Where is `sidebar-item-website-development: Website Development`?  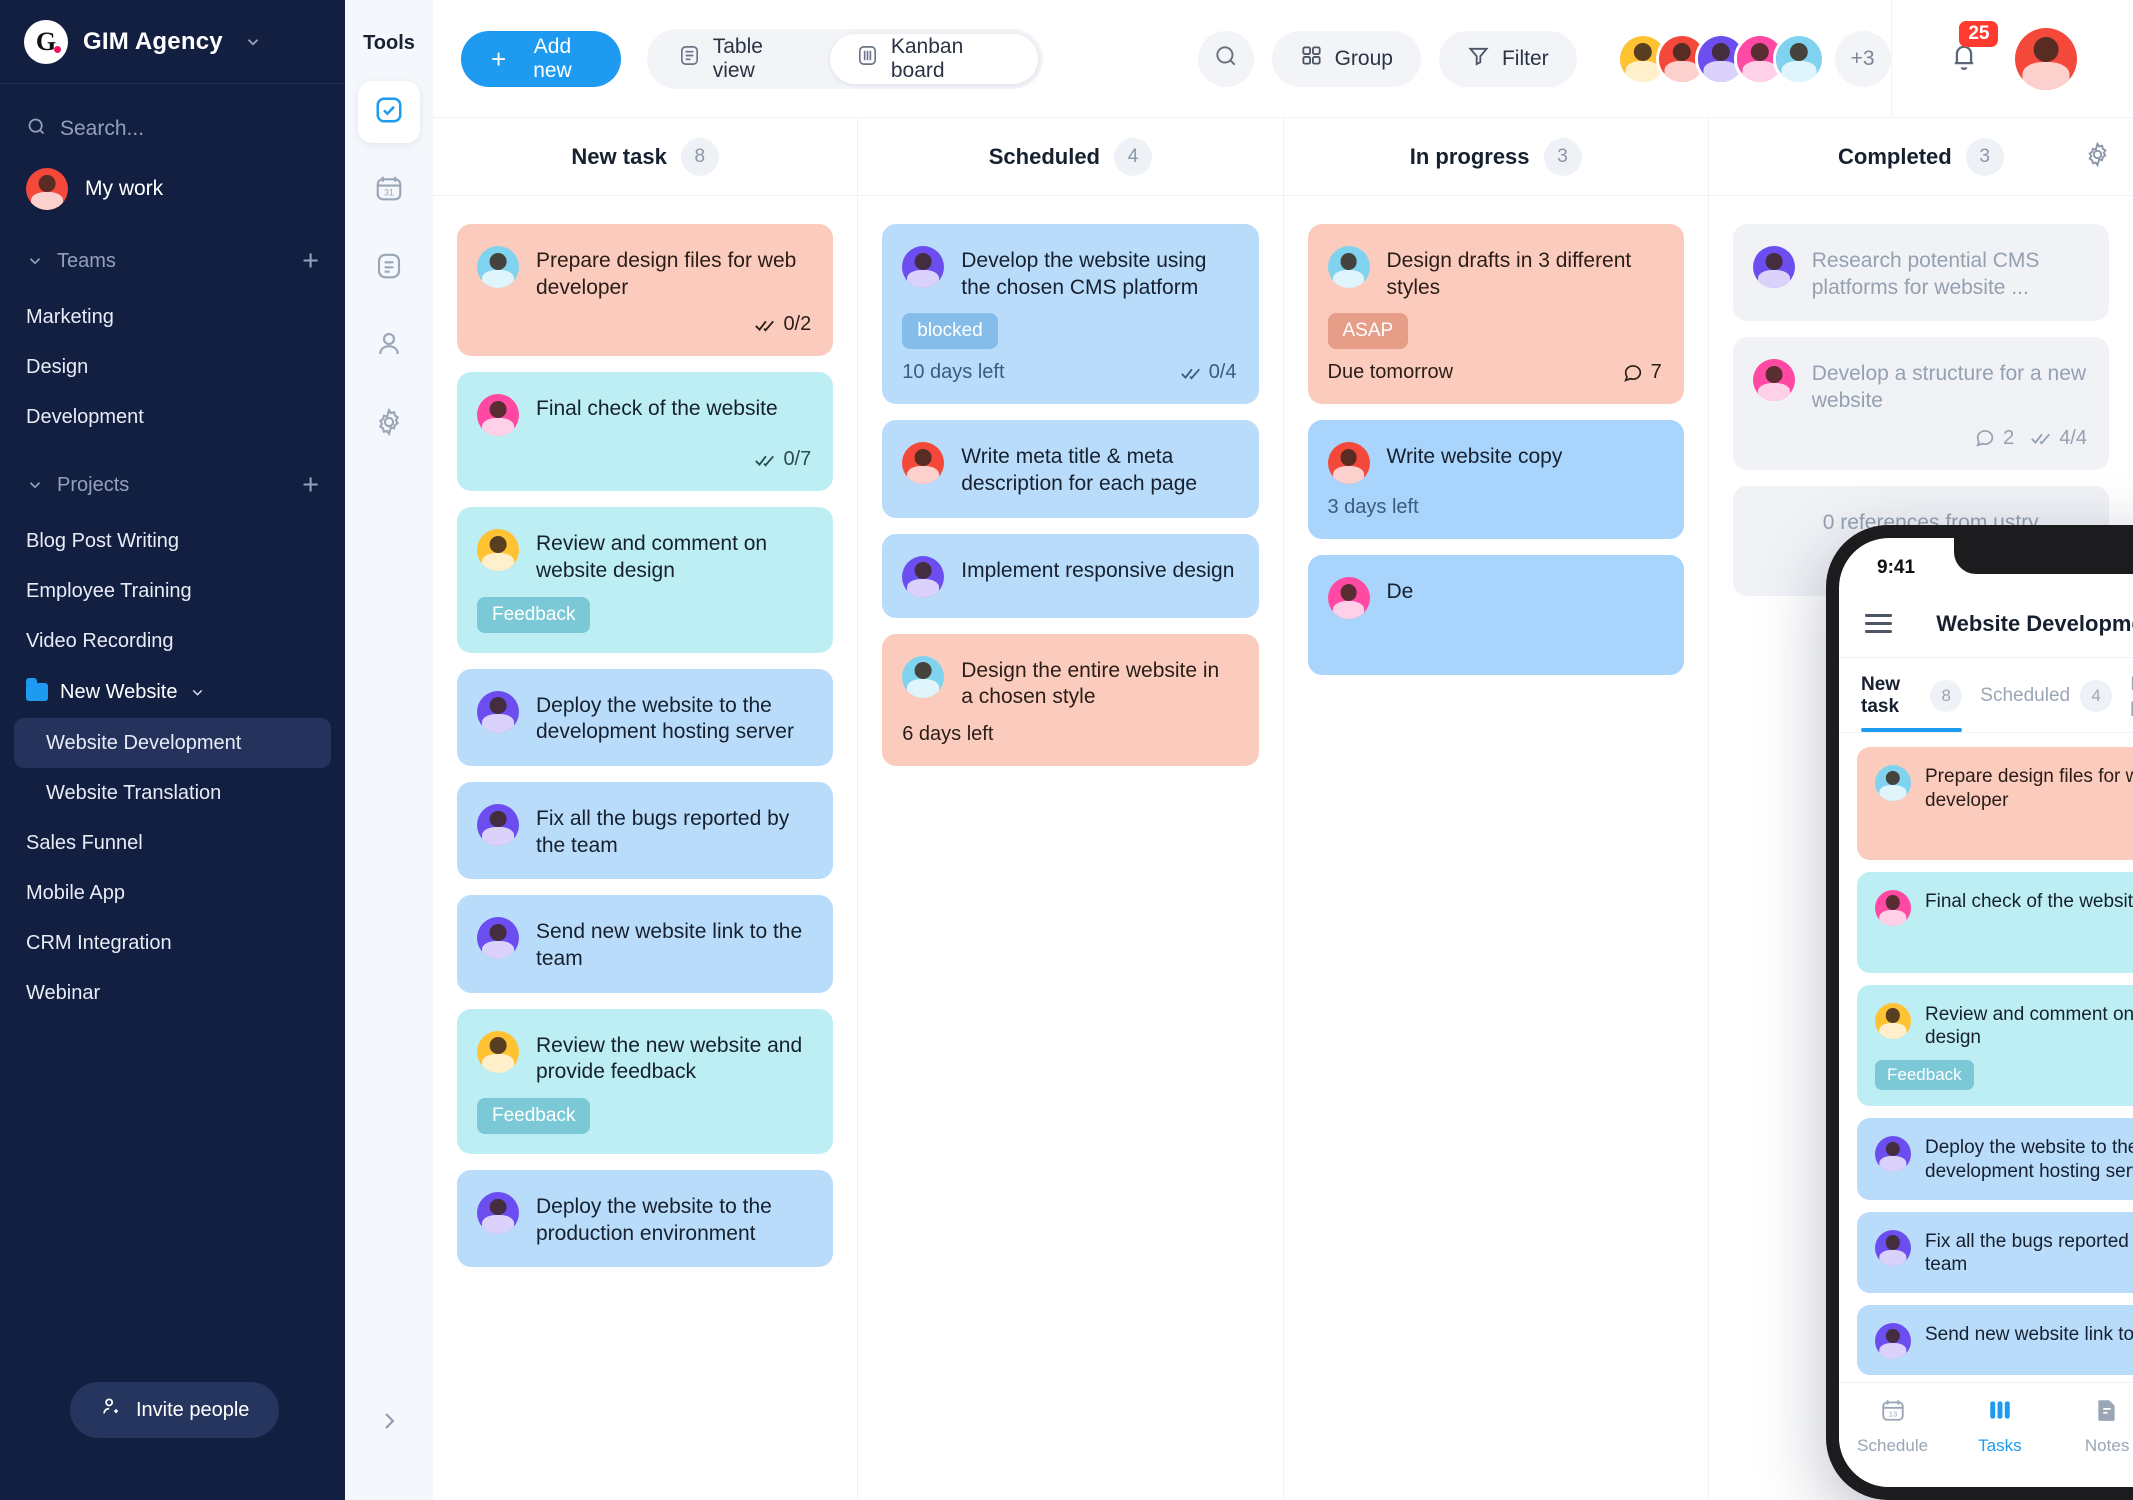 sidebar-item-website-development: Website Development is located at coordinates (172, 743).